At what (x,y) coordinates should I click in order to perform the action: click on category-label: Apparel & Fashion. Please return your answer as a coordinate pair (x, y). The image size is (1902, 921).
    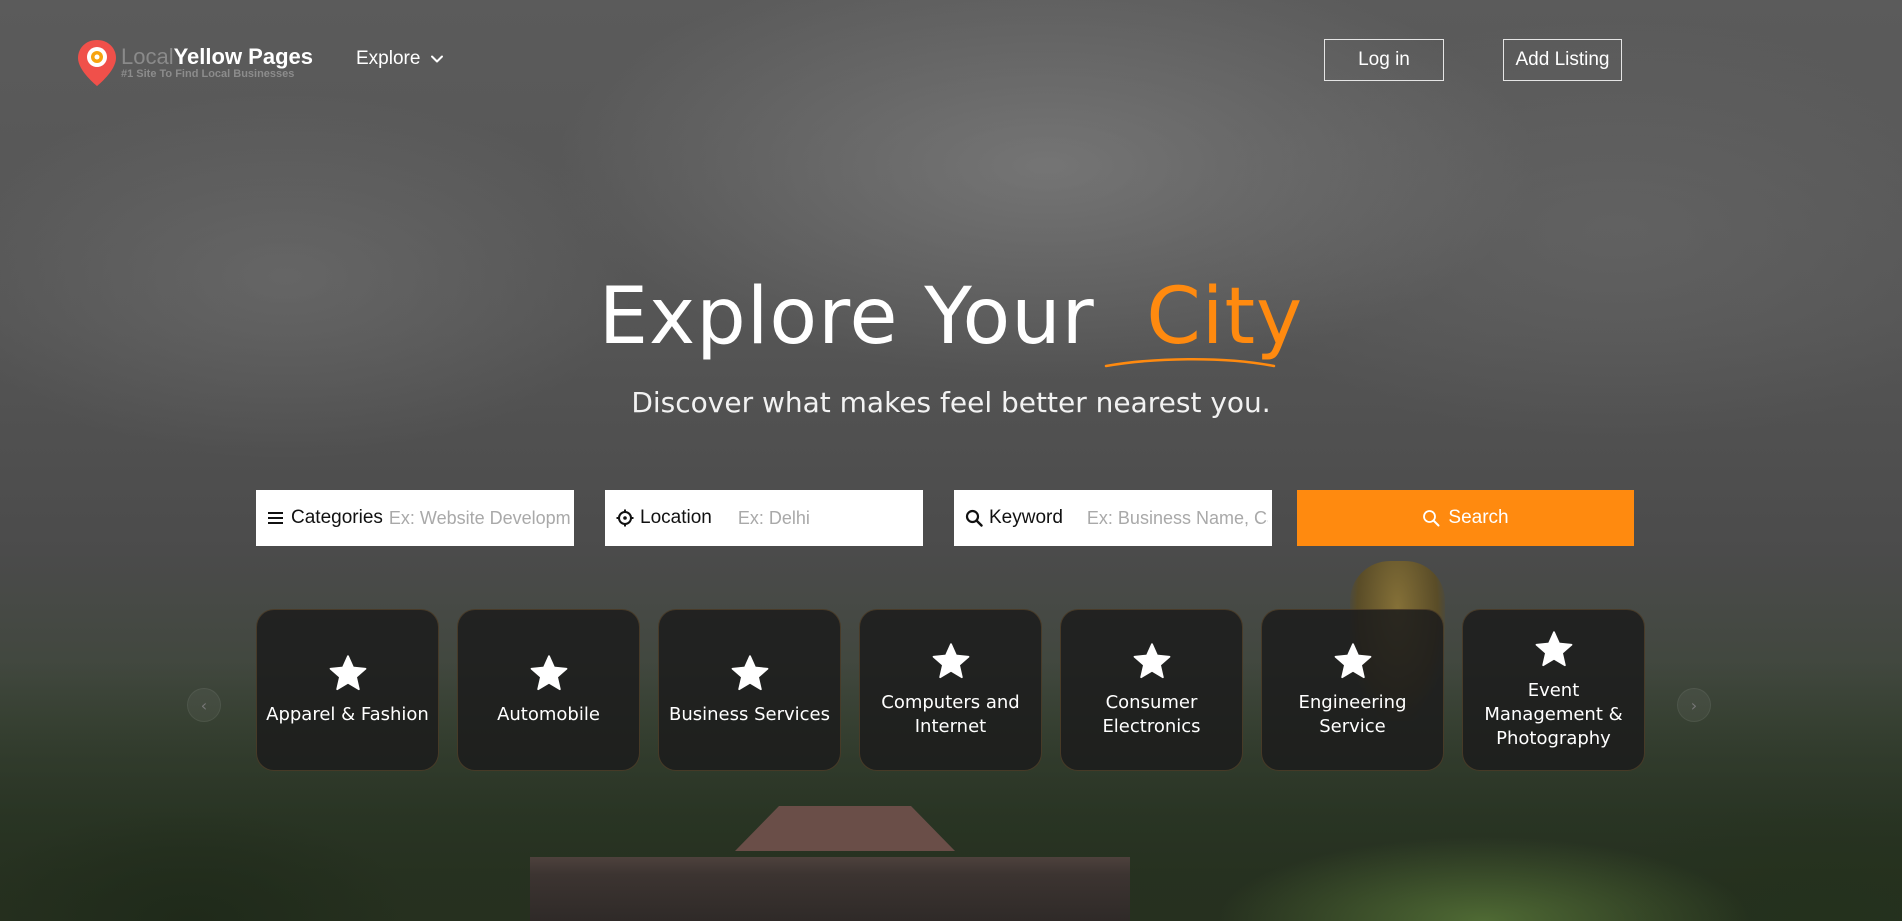
    Looking at the image, I should click on (347, 714).